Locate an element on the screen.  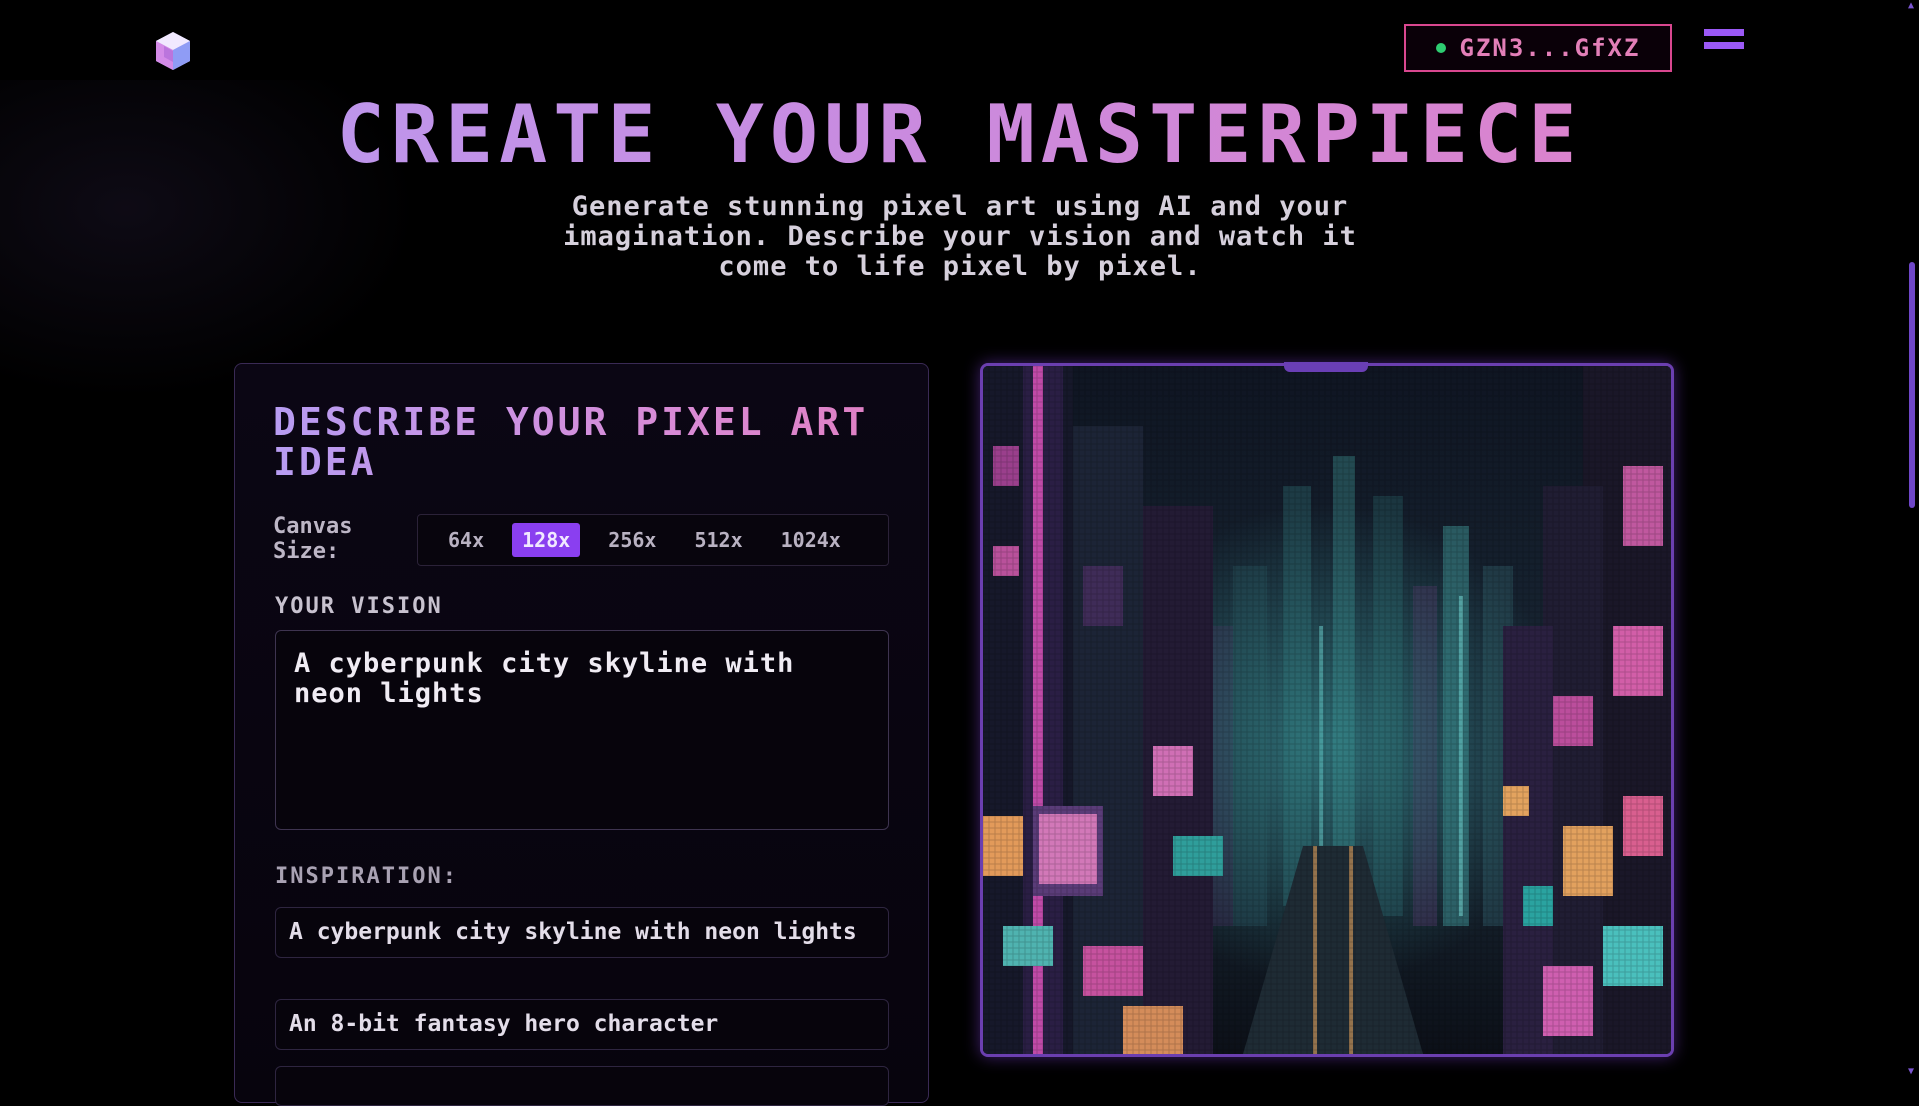
scroll-down-arrow-icon: ▼ is located at coordinates (1911, 1071).